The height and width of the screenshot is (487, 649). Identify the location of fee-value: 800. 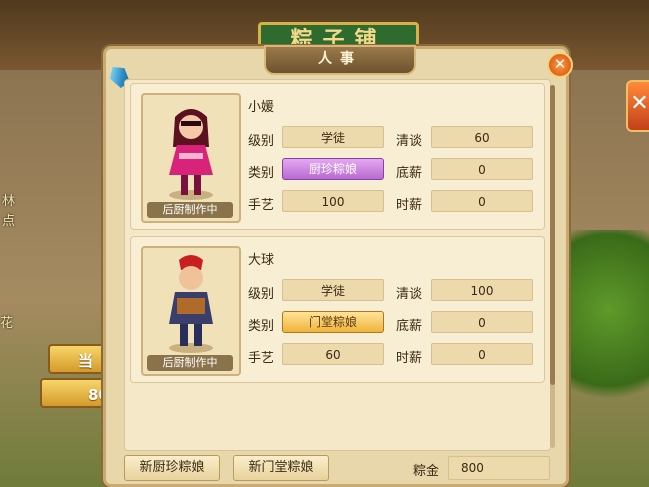
(499, 468).